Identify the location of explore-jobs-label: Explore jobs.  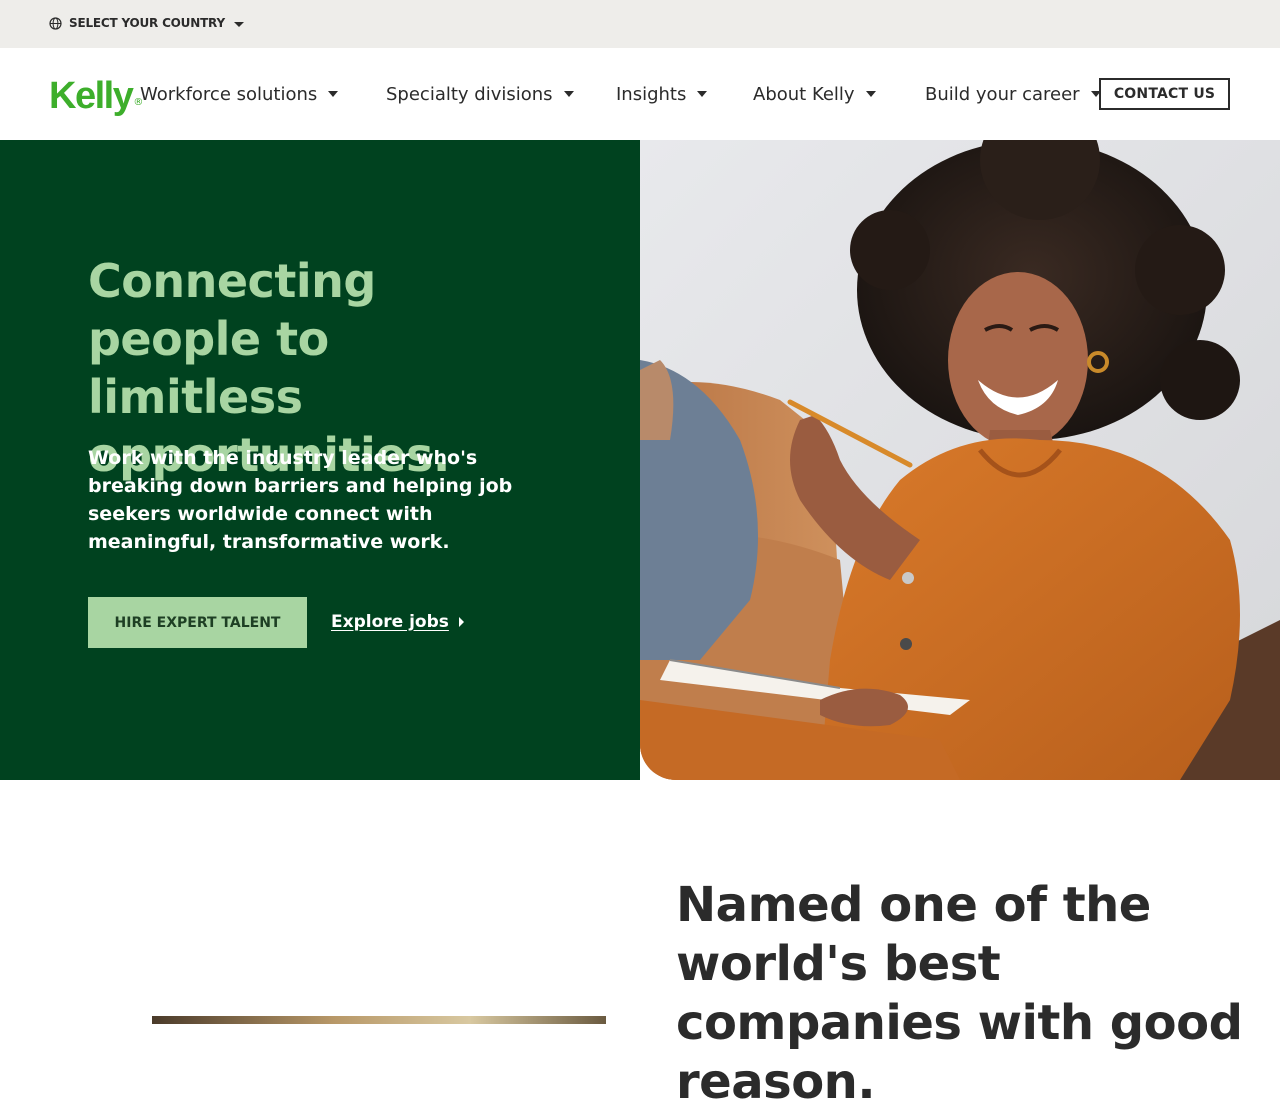
(390, 622).